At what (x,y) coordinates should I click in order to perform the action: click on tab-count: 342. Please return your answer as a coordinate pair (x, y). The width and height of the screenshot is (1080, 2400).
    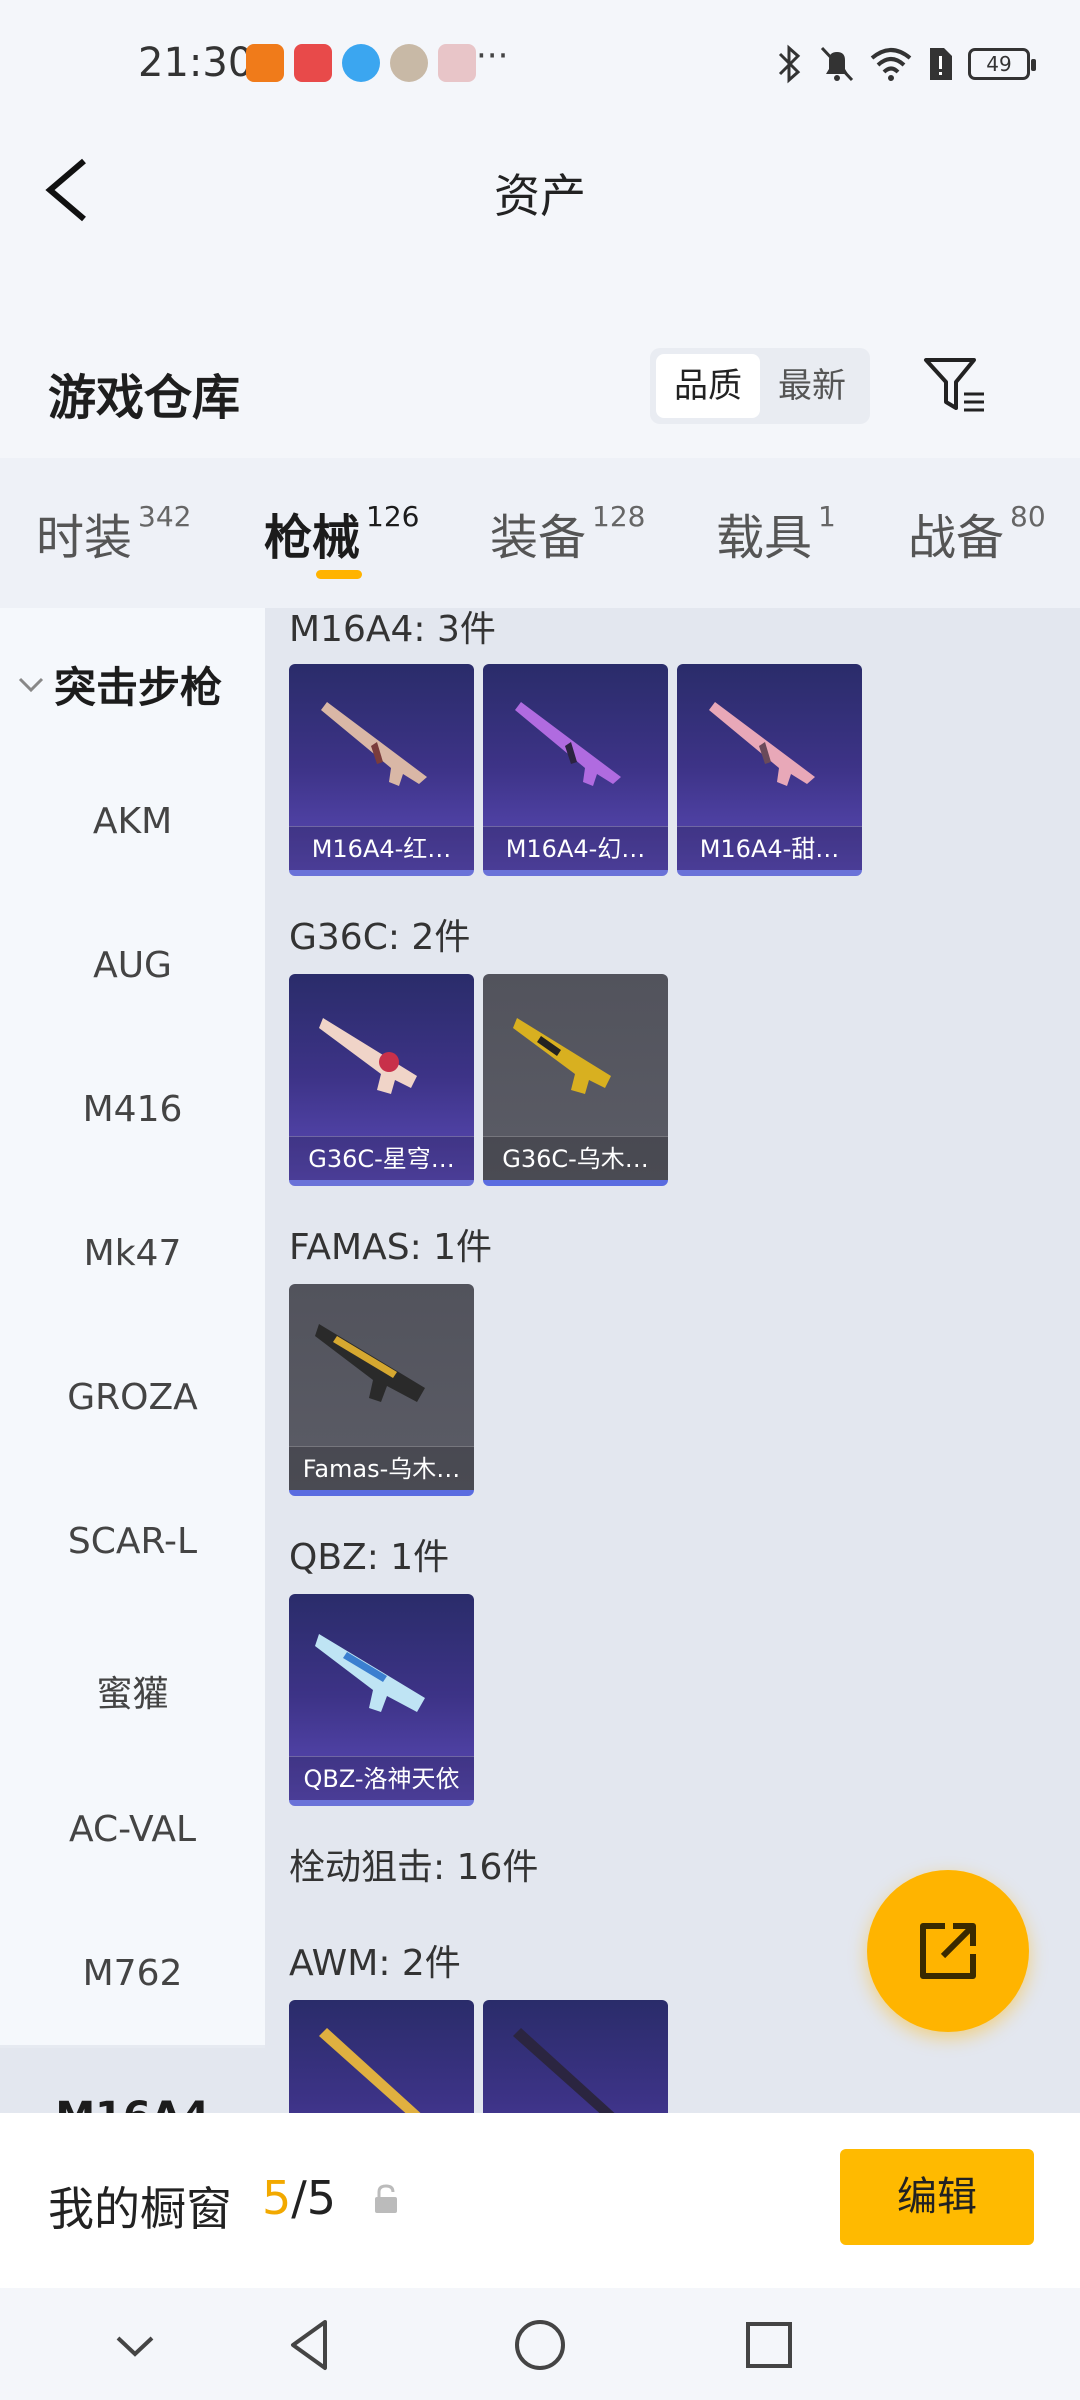
    Looking at the image, I should click on (165, 516).